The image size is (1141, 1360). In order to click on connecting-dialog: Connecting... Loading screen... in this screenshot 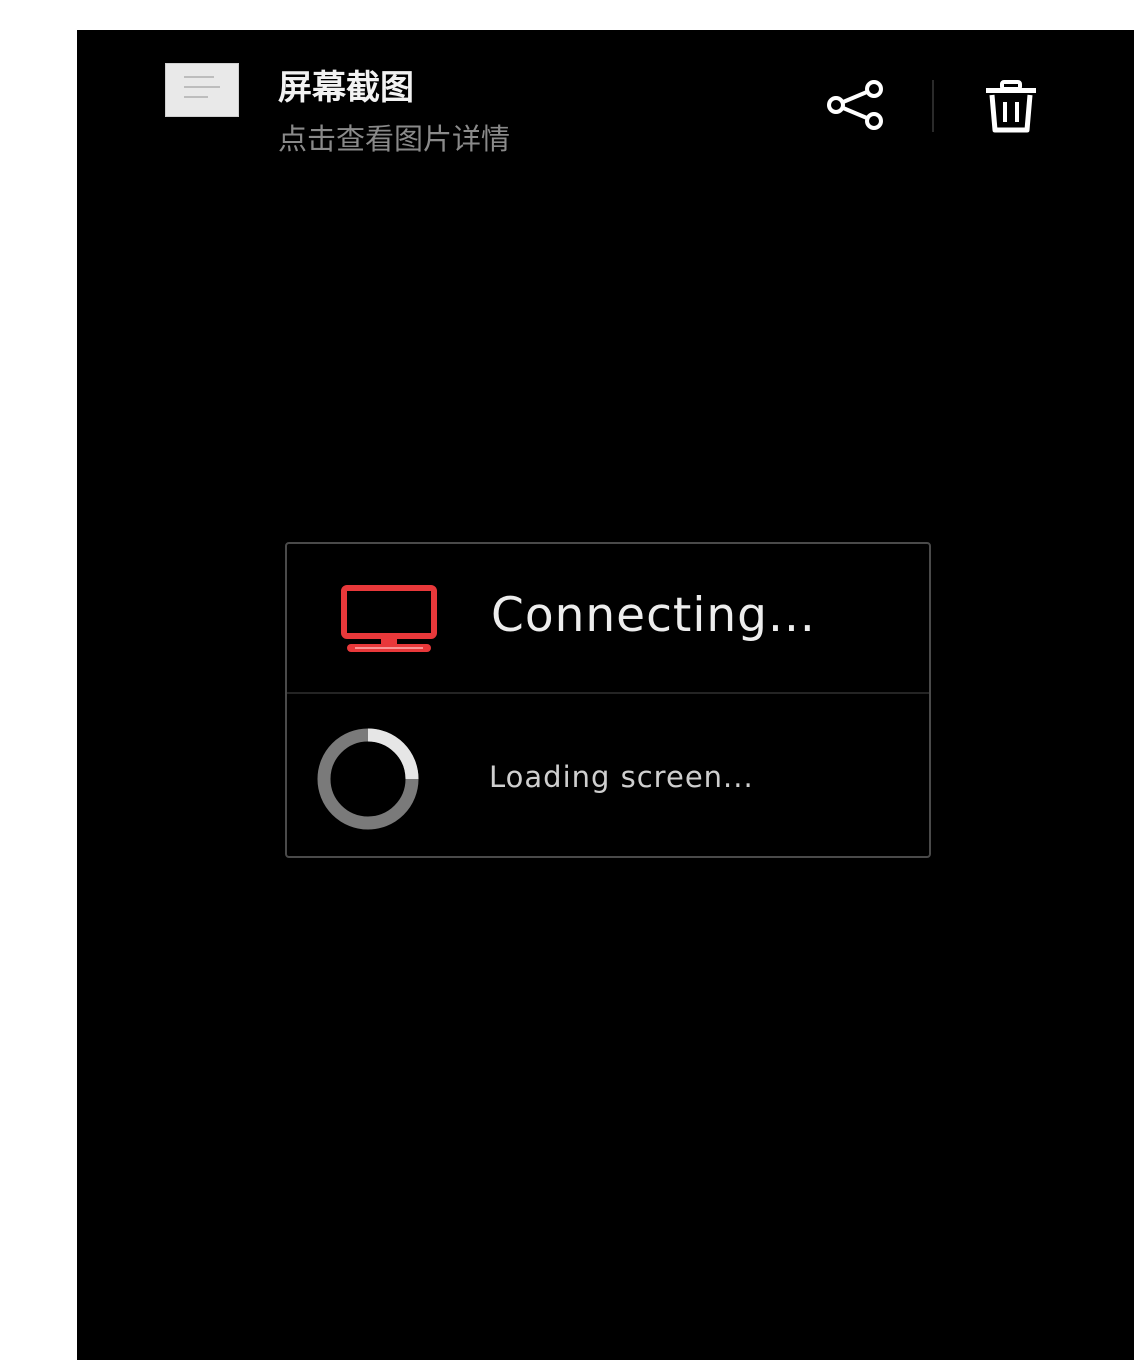, I will do `click(608, 700)`.